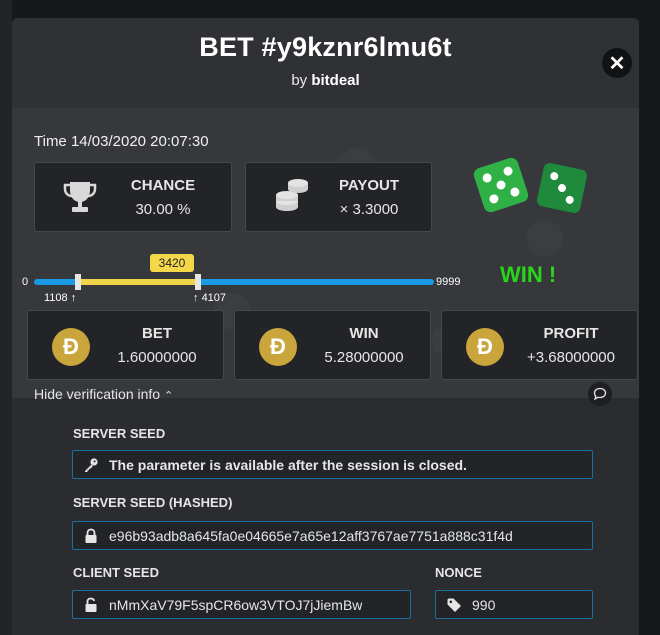 Image resolution: width=660 pixels, height=635 pixels. Describe the element at coordinates (364, 333) in the screenshot. I see `win-label: WIN` at that location.